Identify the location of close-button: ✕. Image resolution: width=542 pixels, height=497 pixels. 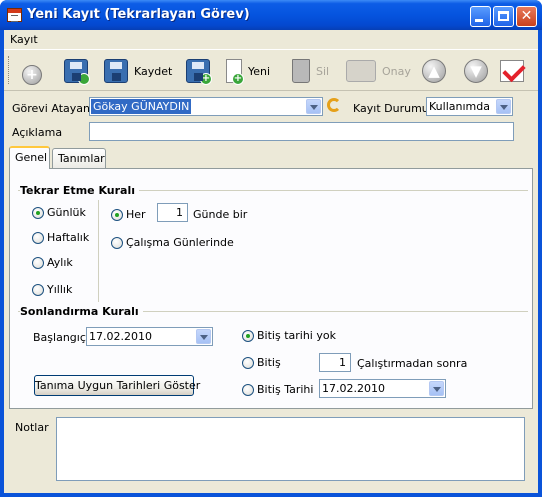
(526, 16).